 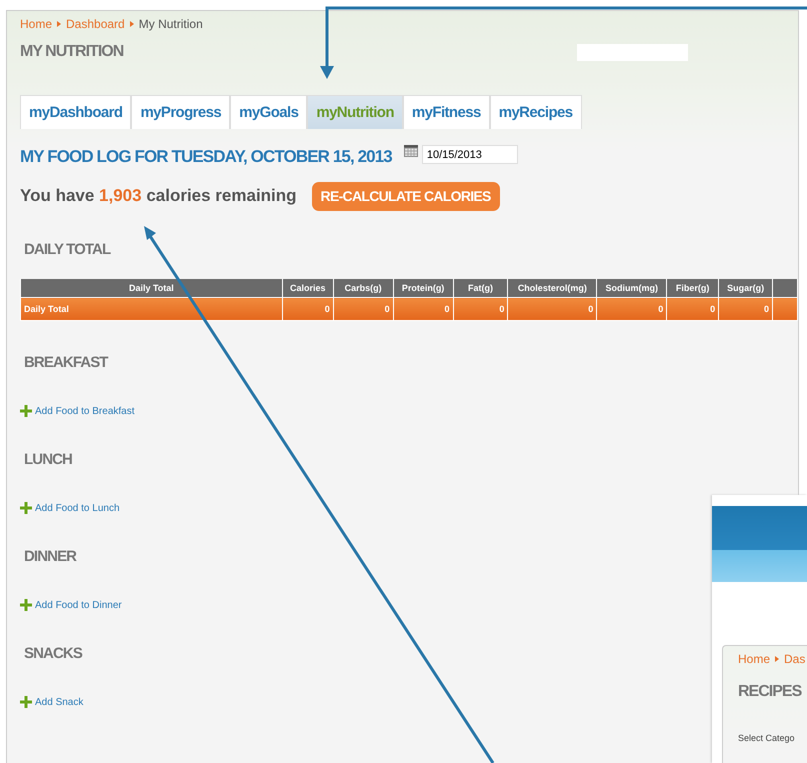 I want to click on page-title: RECIPES, so click(x=770, y=692).